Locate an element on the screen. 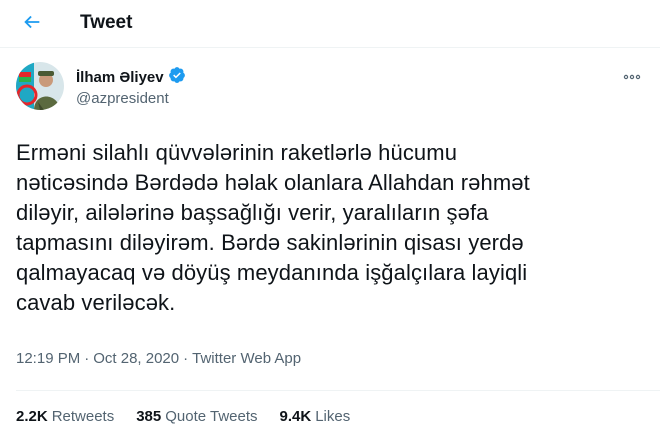  page-title: Tweet is located at coordinates (106, 22).